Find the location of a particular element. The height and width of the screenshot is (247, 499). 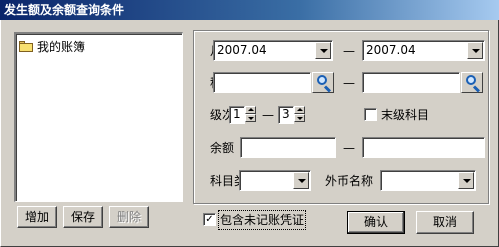

balance-to-input is located at coordinates (423, 147).